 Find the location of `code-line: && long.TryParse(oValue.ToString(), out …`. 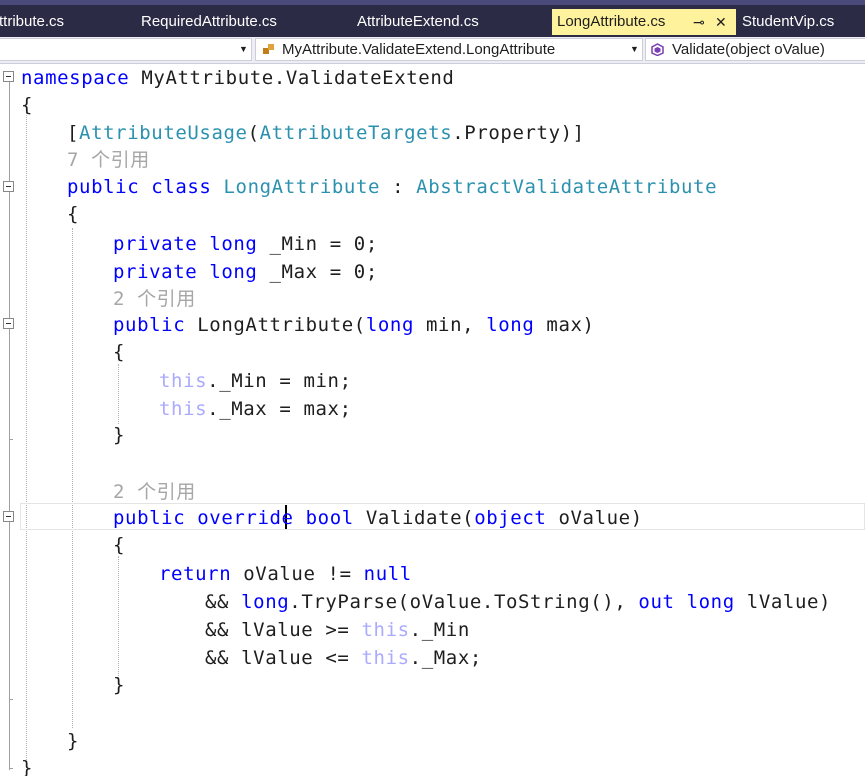

code-line: && long.TryParse(oValue.ToString(), out … is located at coordinates (518, 602).